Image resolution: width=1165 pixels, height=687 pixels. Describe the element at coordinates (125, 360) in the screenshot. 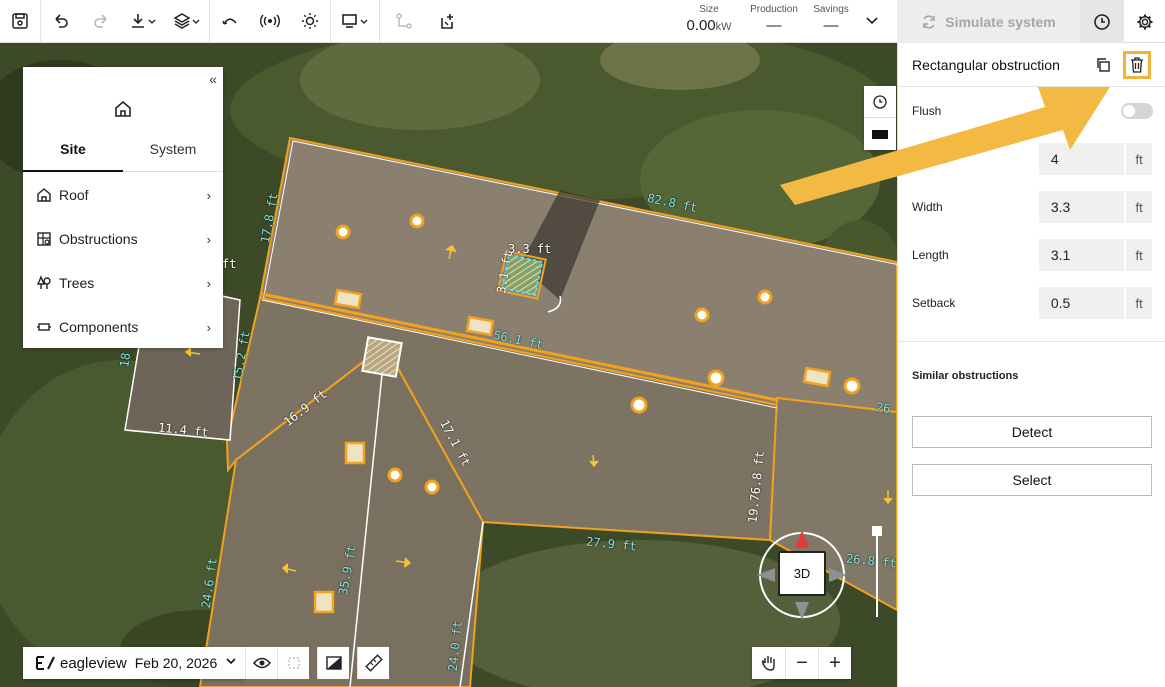

I see `measurement-label: 18` at that location.